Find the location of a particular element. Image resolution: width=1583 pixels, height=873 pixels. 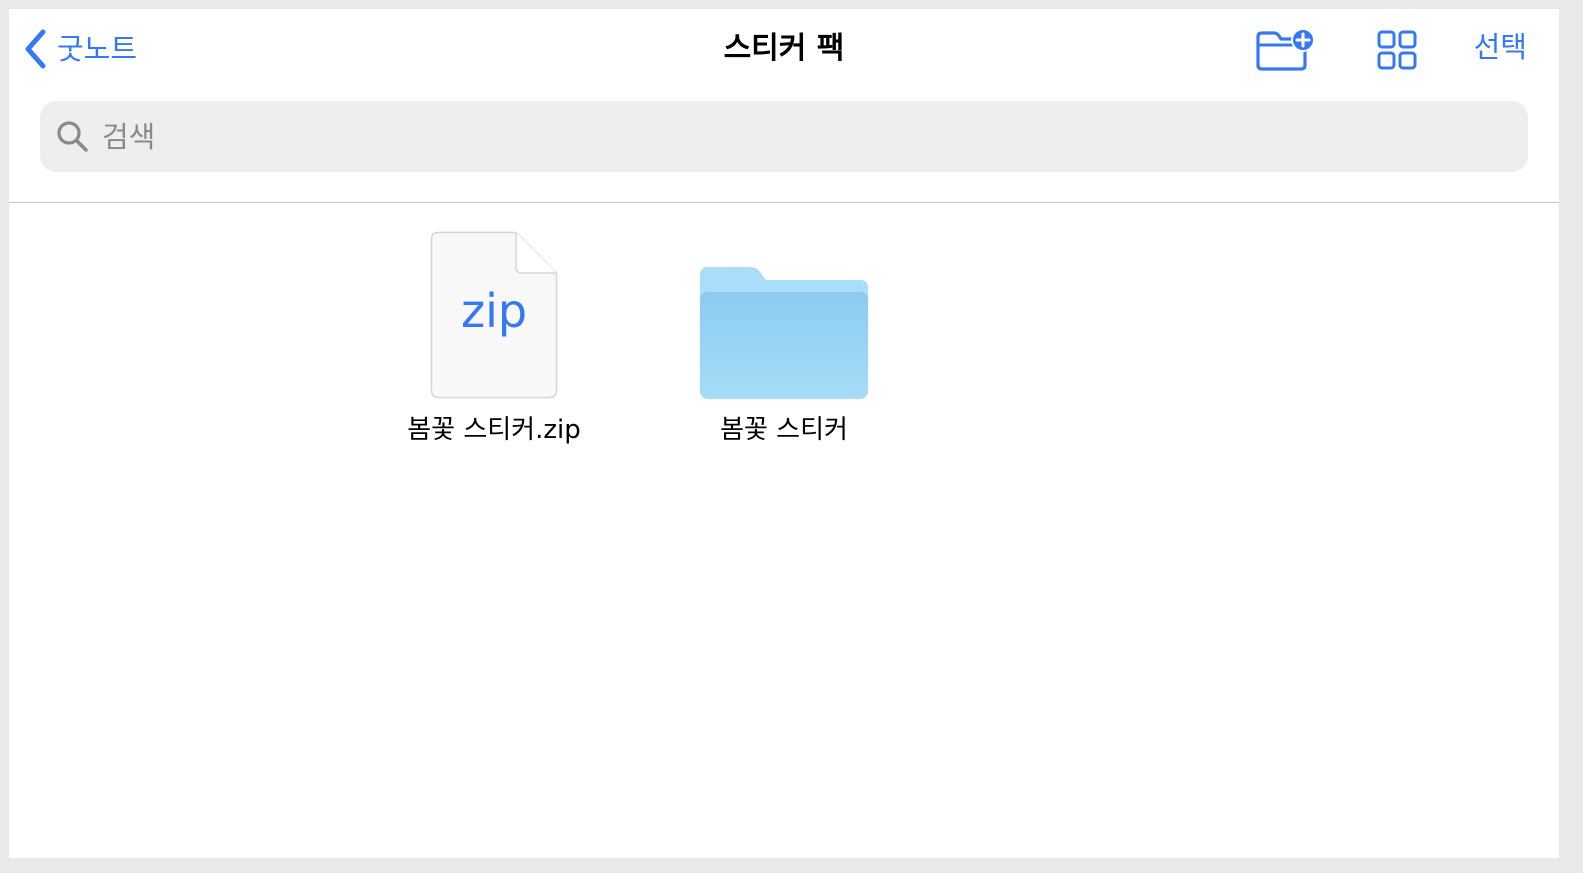

page-title: 스티커 팩 is located at coordinates (784, 48).